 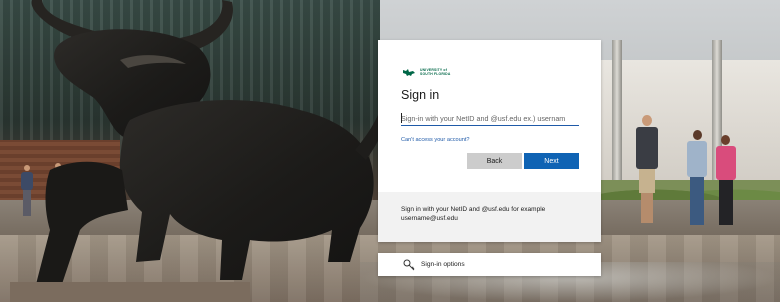 I want to click on page-title: Sign in, so click(x=420, y=95).